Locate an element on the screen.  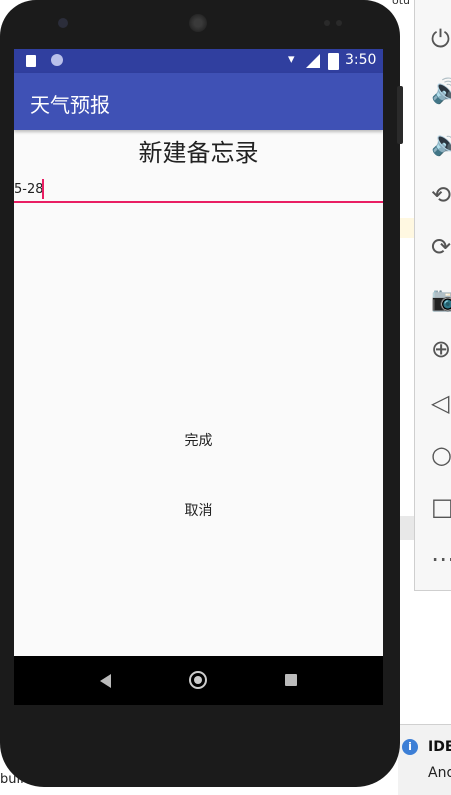
speaker-grille is located at coordinates (198, 23).